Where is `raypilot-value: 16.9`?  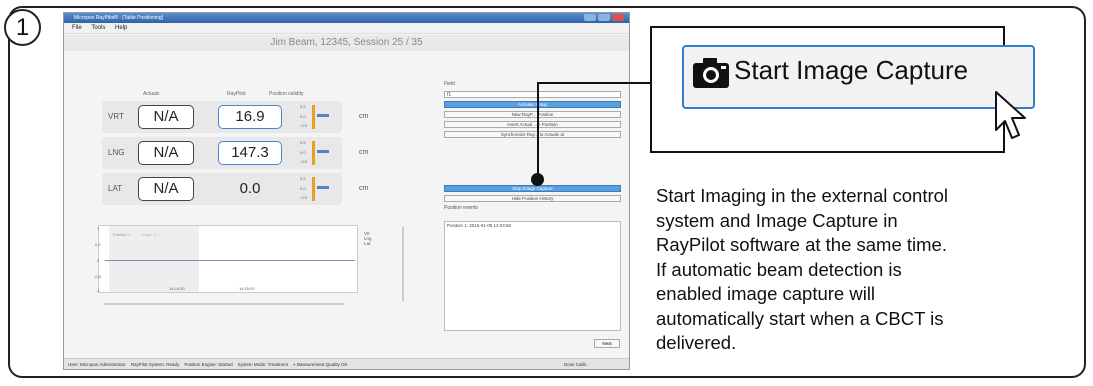 raypilot-value: 16.9 is located at coordinates (250, 117).